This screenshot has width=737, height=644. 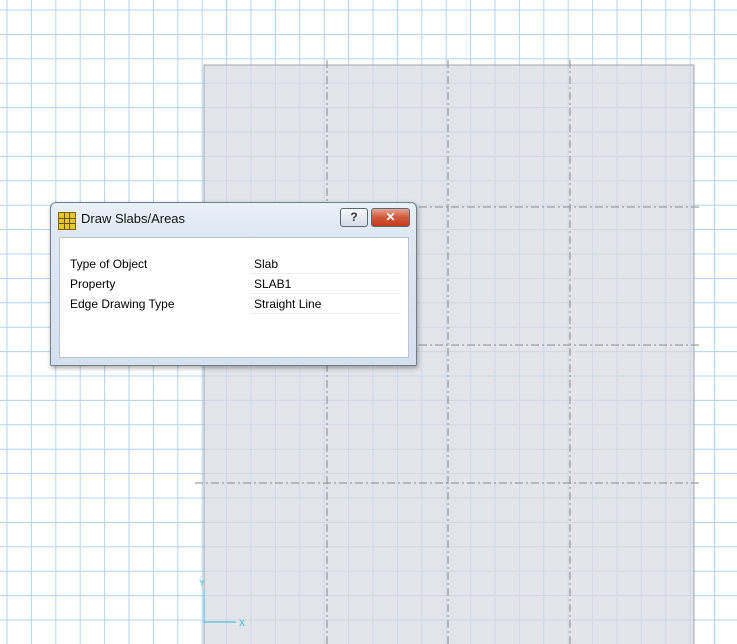 I want to click on dialog-title: Draw Slabs/Areas, so click(x=133, y=218).